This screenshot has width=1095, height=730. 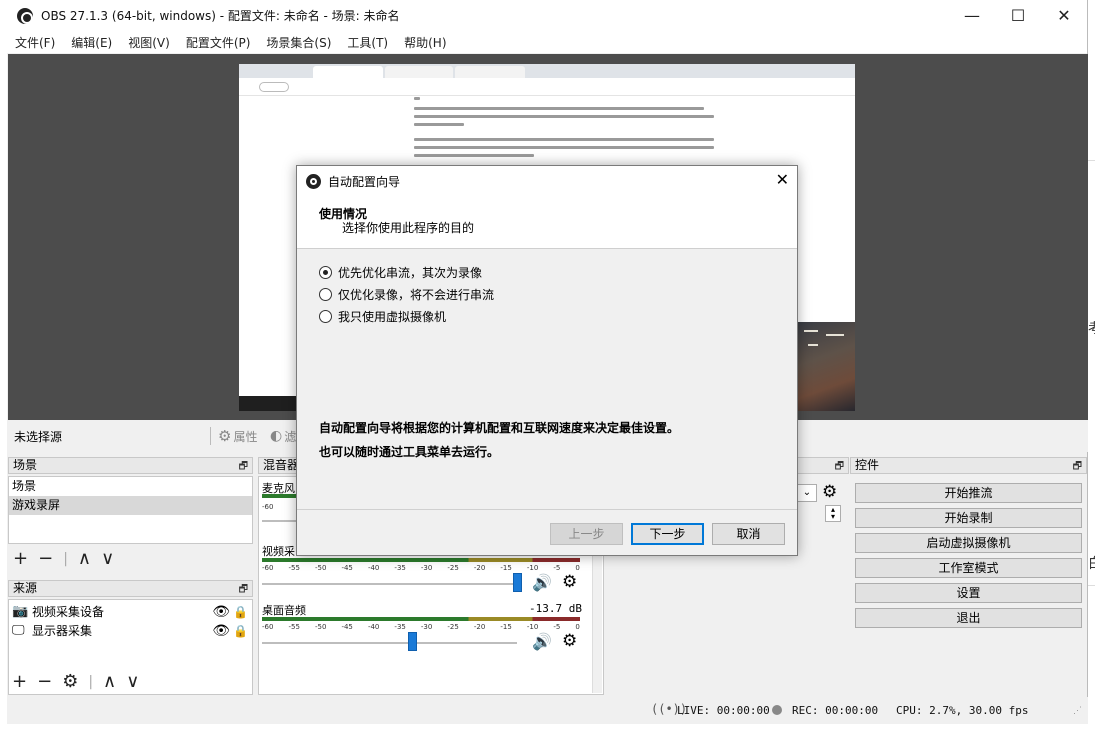 I want to click on menu-file: 文件(F), so click(x=35, y=42).